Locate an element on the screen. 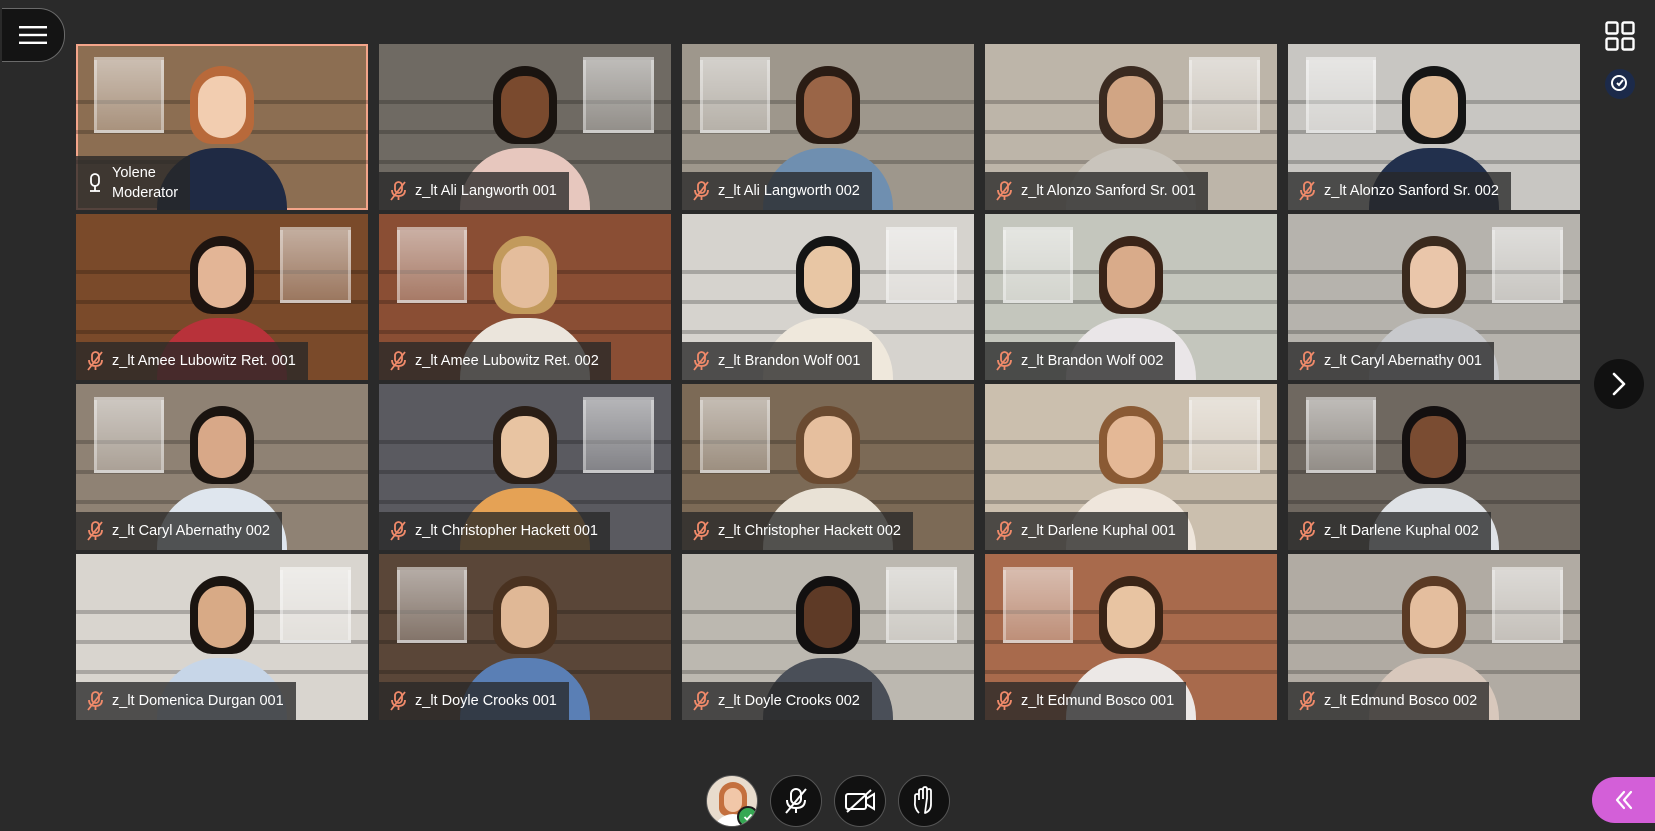 The image size is (1655, 831). participant-tile: z_lt Doyle Crooks 002 is located at coordinates (828, 637).